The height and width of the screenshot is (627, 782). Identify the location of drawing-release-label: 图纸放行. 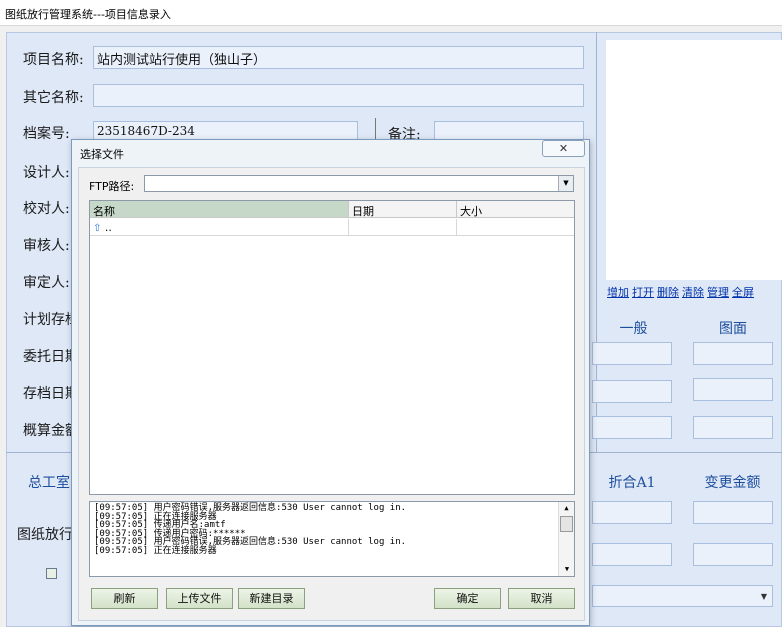
(45, 535).